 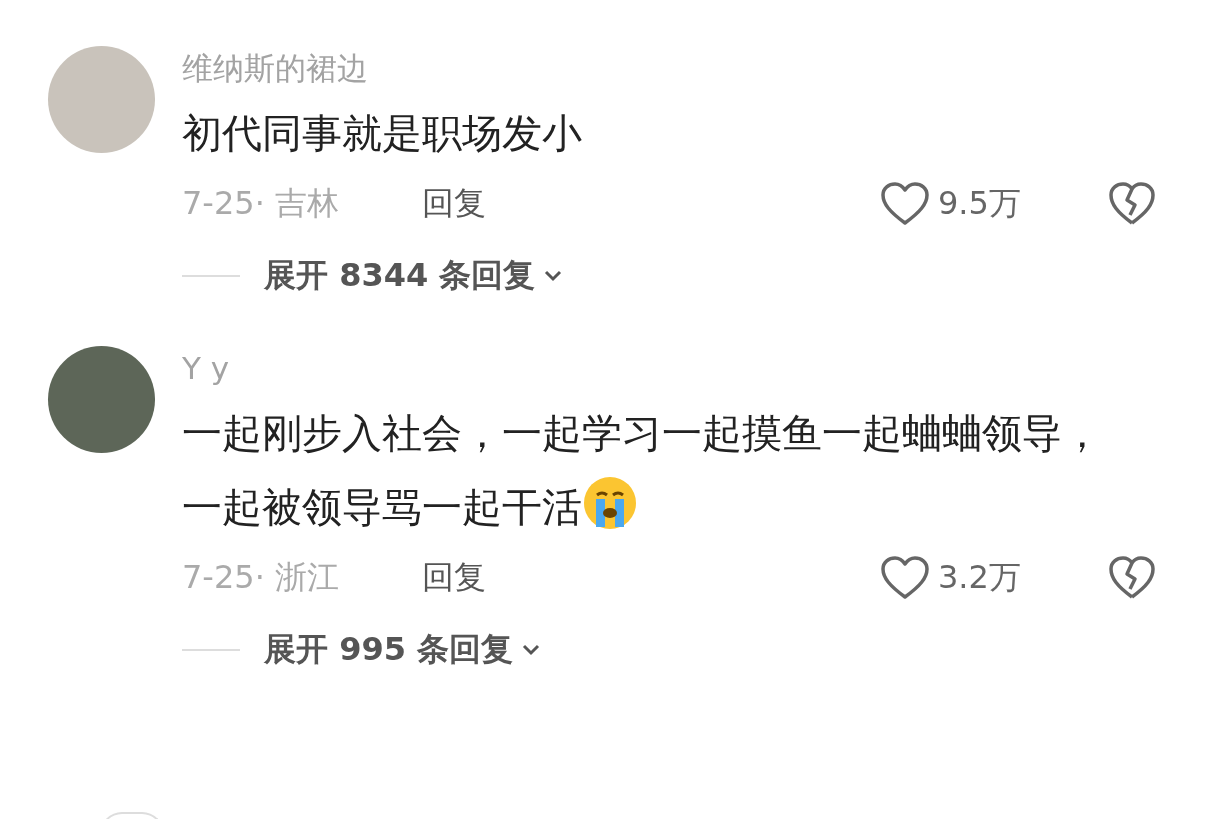 I want to click on expand-replies-button: 展开 995 条回复, so click(x=404, y=650).